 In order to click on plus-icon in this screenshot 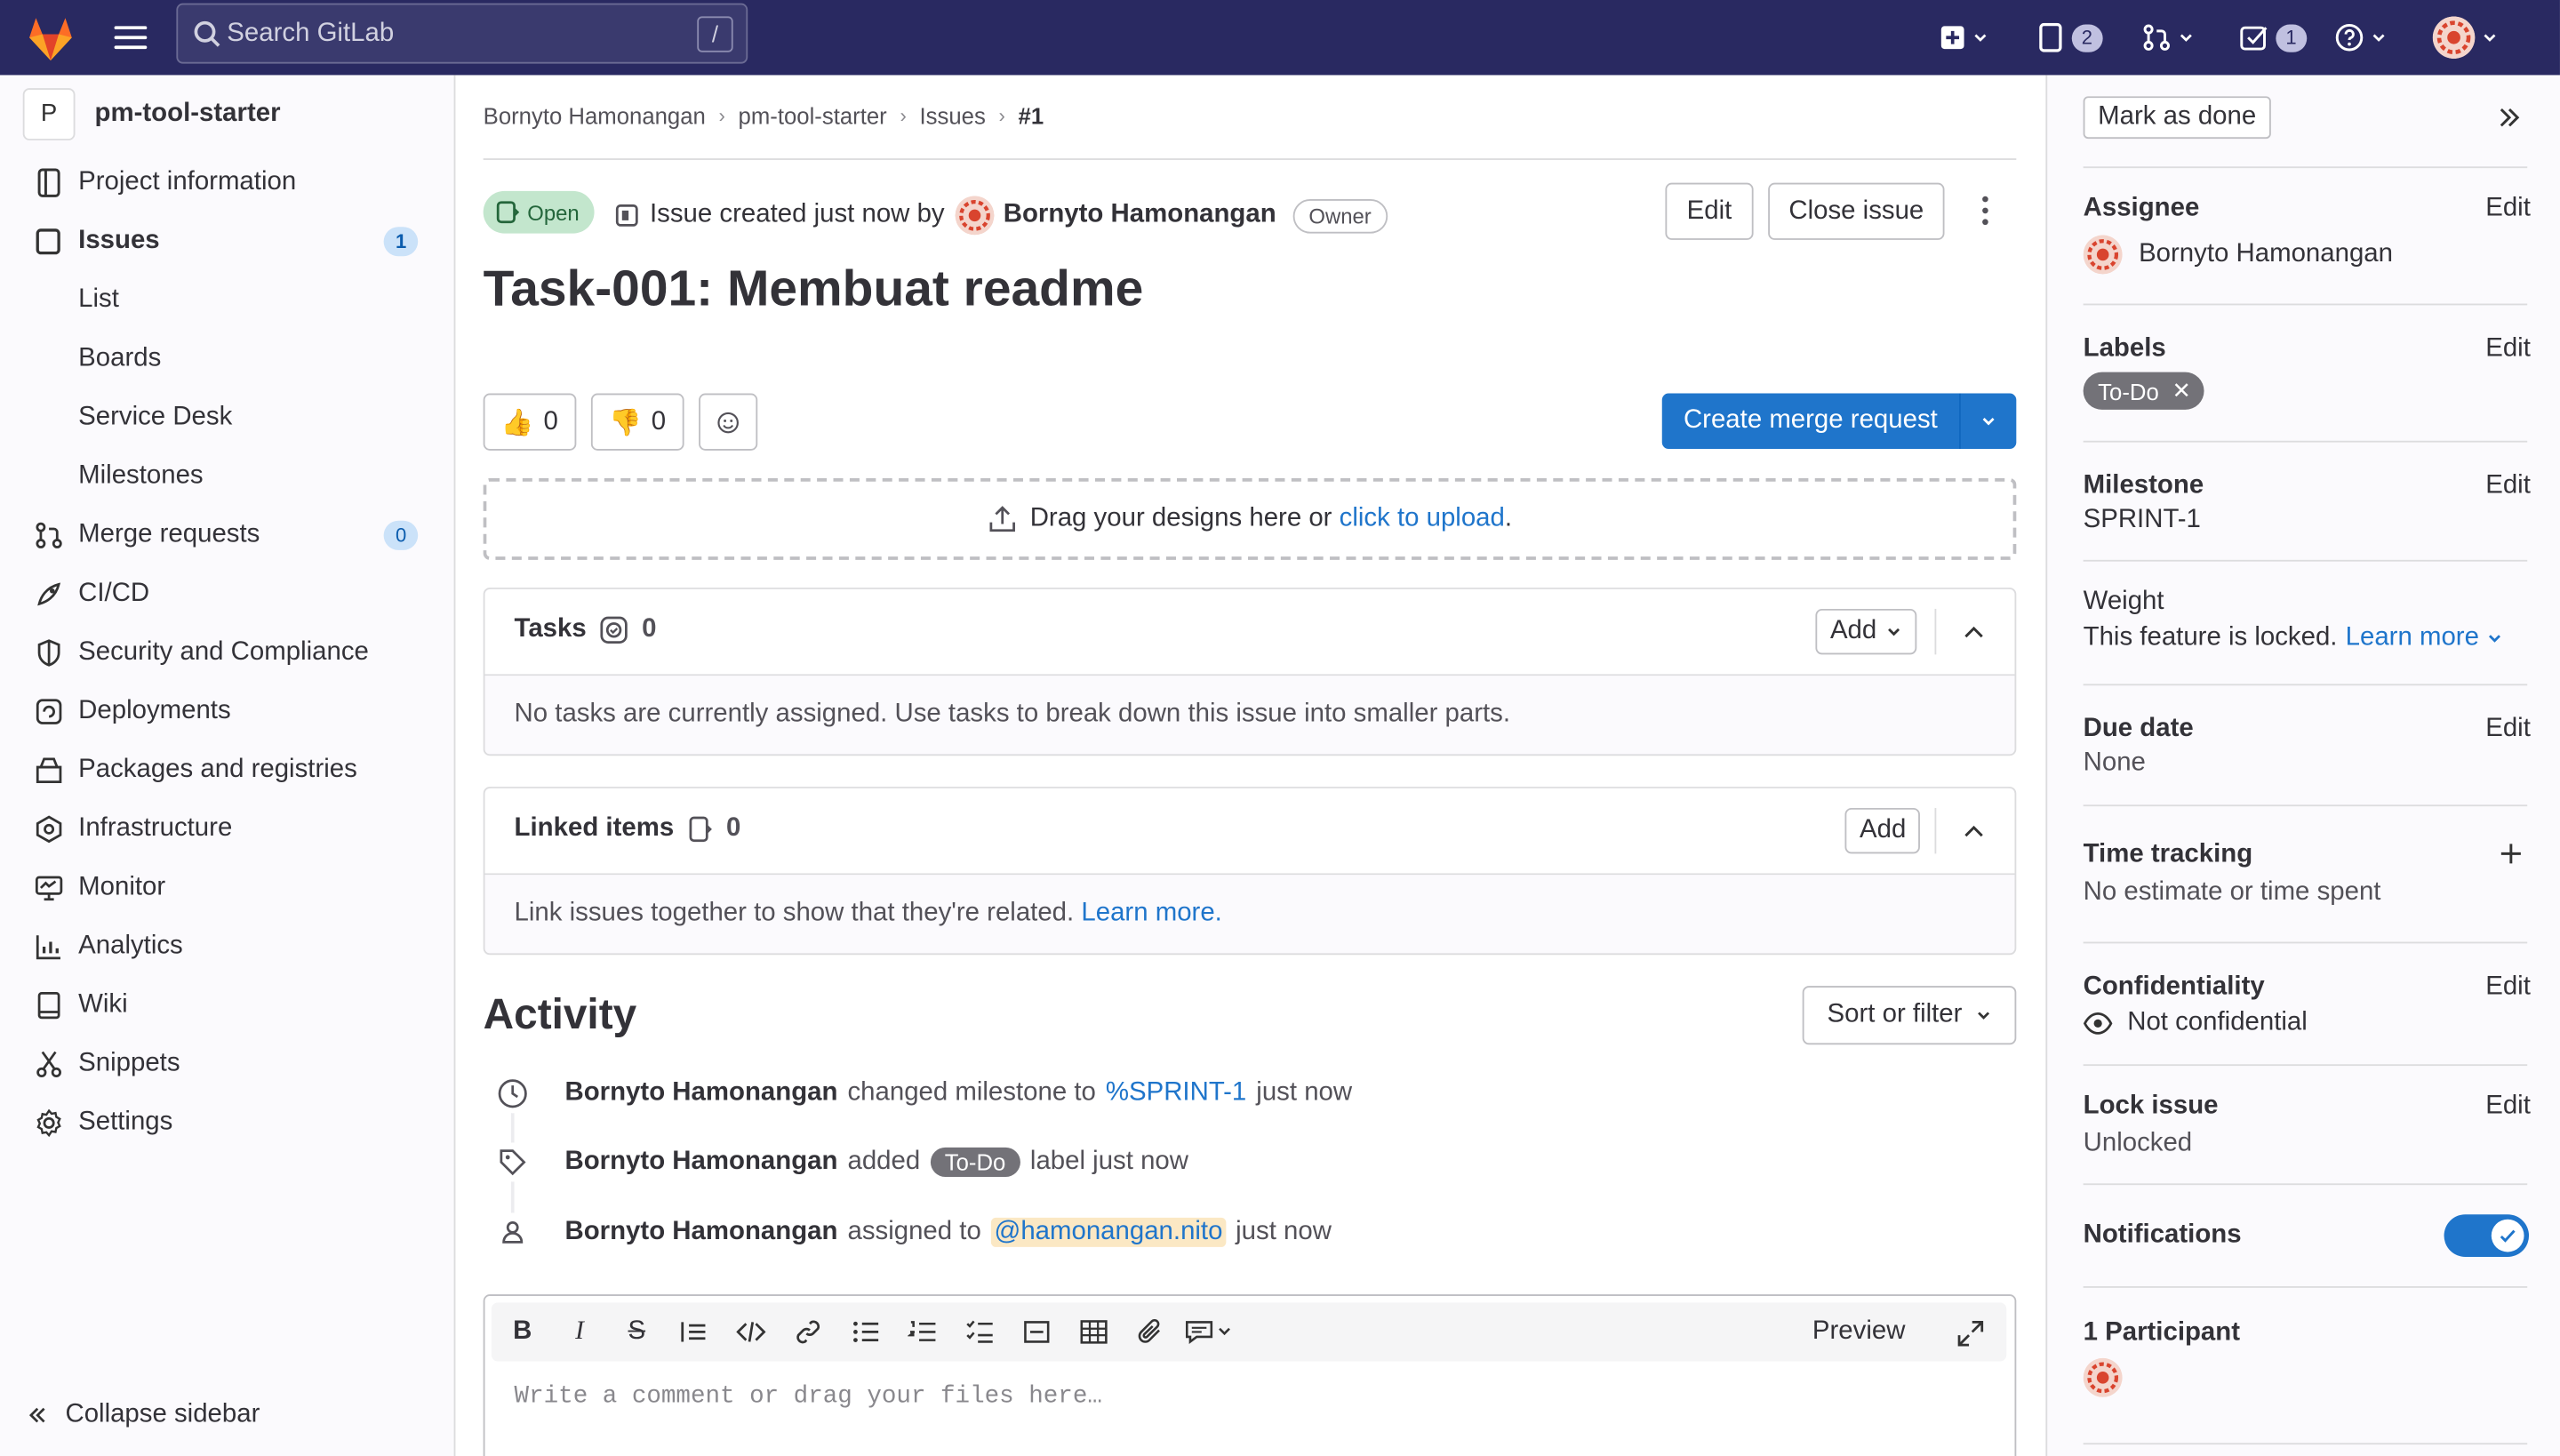, I will do `click(2511, 854)`.